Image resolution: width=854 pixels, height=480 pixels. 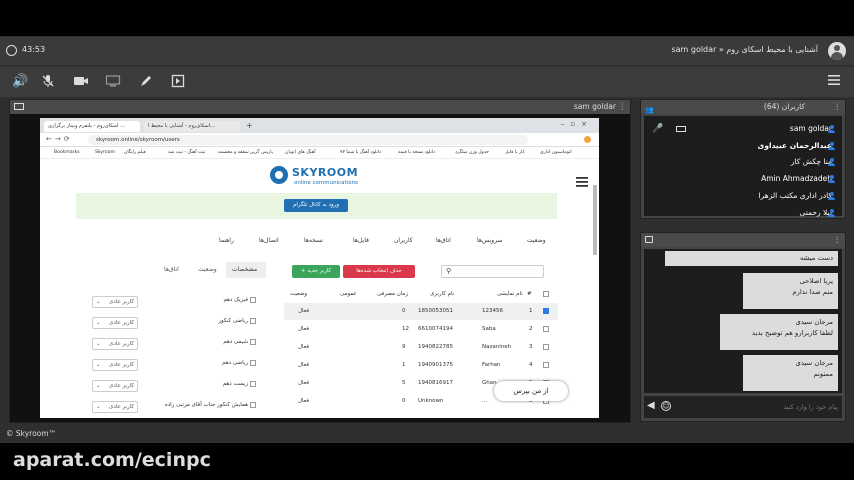 I want to click on speaker-icon: 🔊, so click(x=20, y=82).